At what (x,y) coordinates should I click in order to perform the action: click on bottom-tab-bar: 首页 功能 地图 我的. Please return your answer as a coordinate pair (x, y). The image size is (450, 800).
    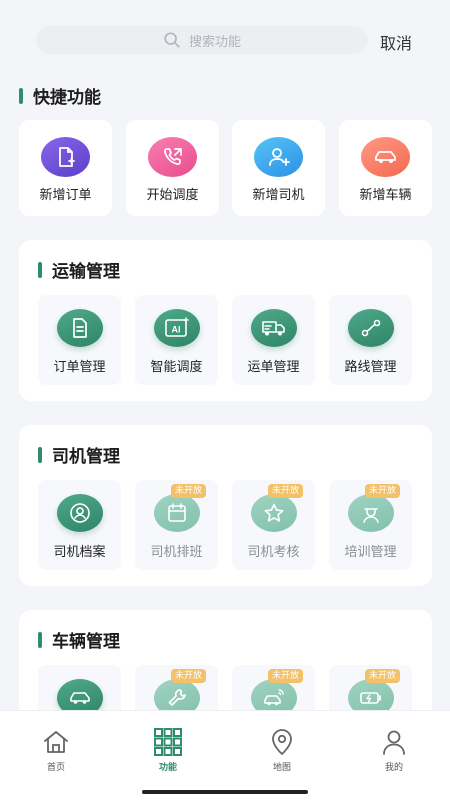
    Looking at the image, I should click on (225, 755).